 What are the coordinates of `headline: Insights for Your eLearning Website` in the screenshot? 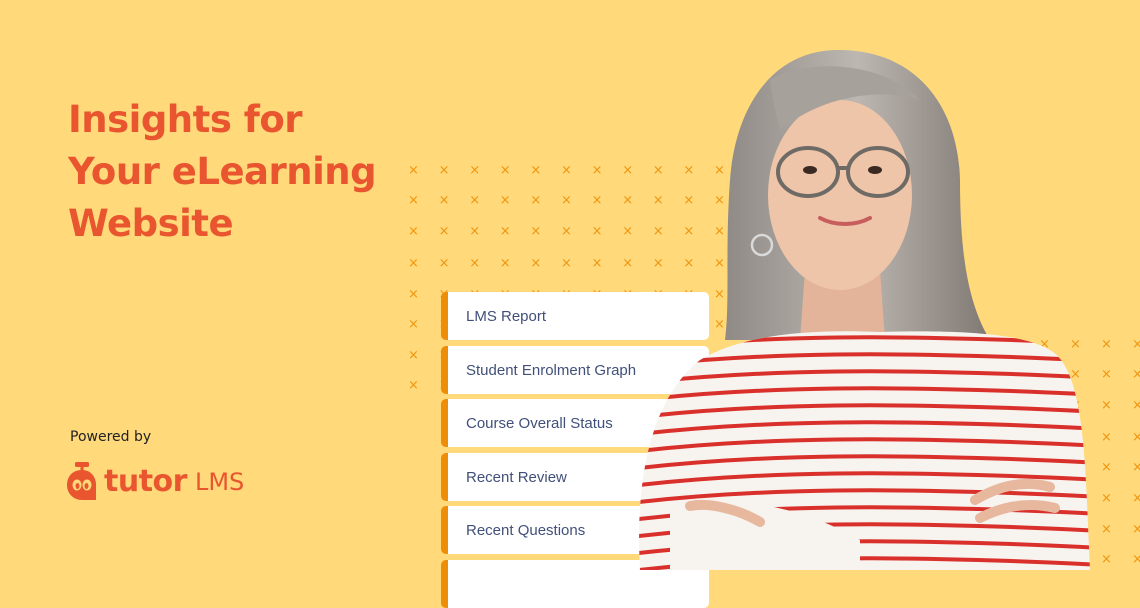 It's located at (238, 172).